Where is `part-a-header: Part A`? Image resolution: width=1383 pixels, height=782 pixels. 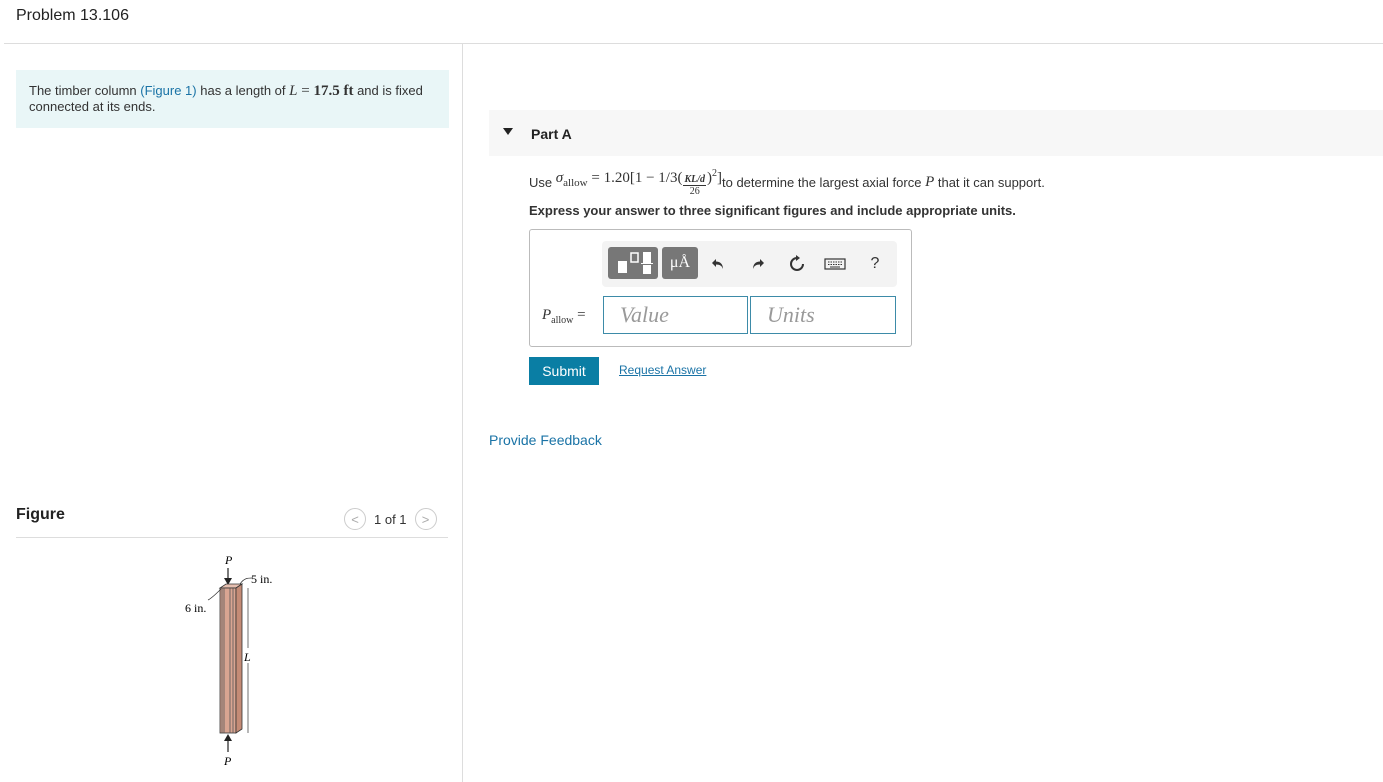
part-a-header: Part A is located at coordinates (936, 133).